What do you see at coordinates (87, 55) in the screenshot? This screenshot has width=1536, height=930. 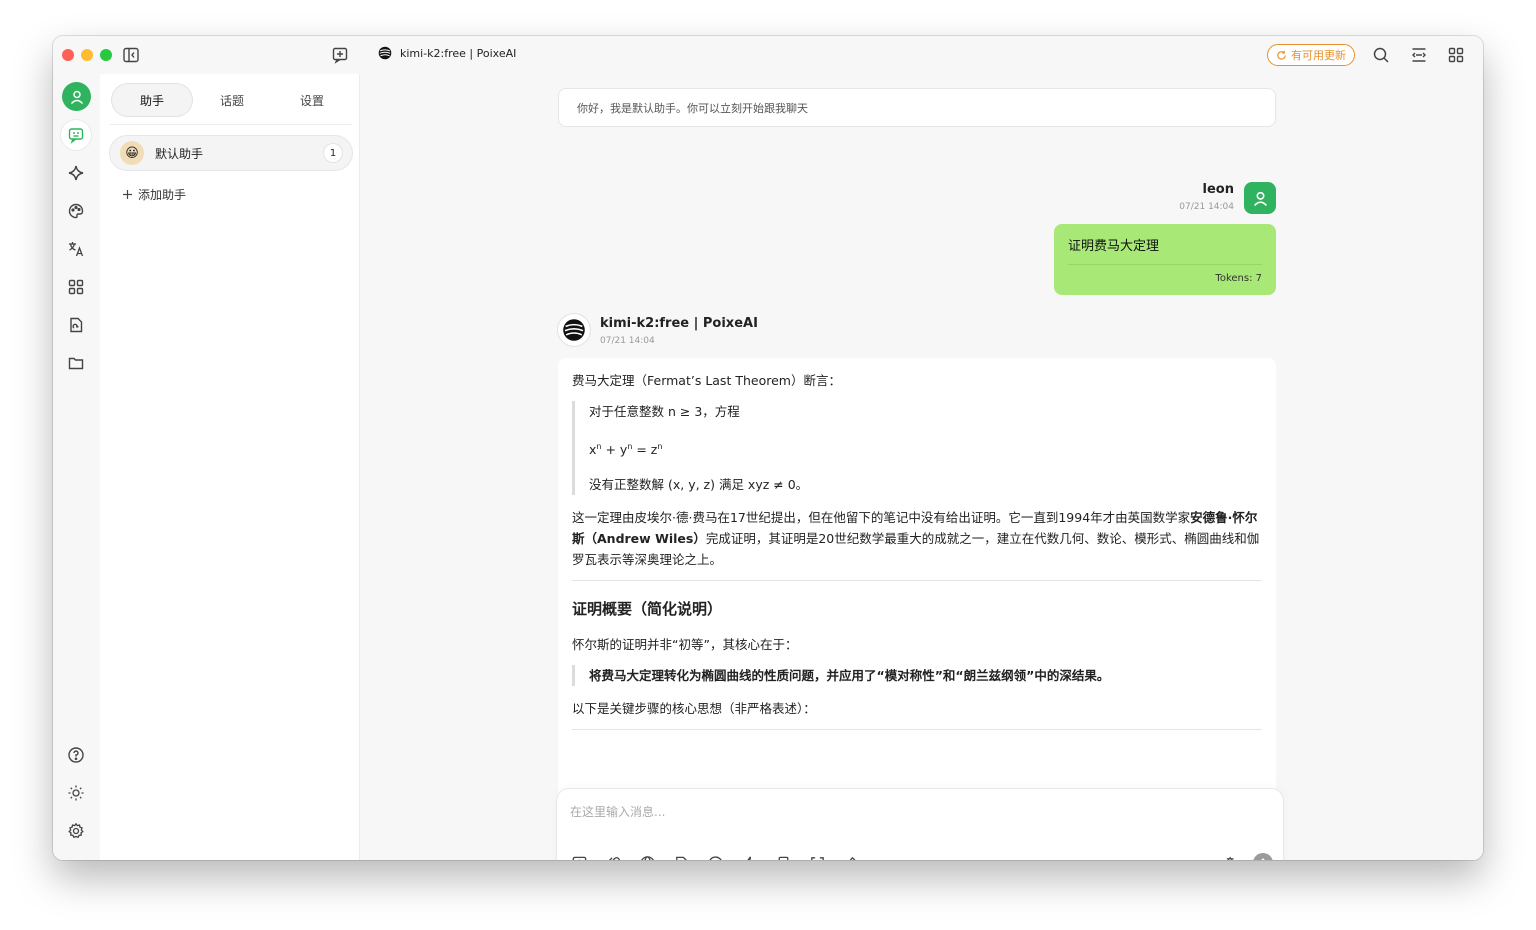 I see `minimize-window-button` at bounding box center [87, 55].